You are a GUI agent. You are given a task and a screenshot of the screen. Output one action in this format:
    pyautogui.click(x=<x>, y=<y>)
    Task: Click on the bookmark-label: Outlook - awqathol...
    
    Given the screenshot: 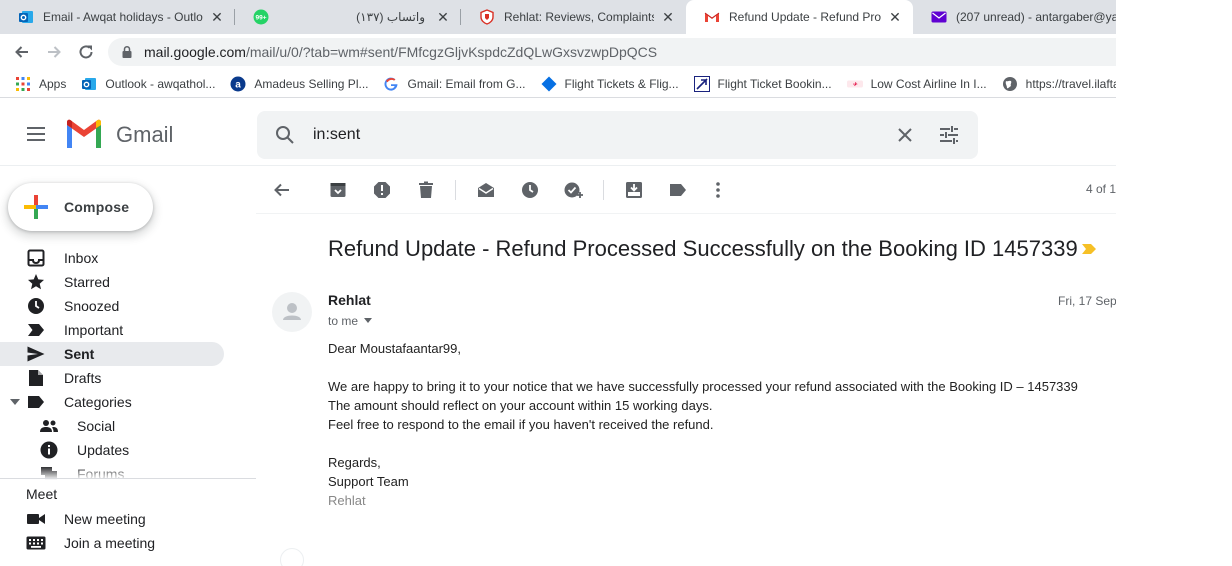 What is the action you would take?
    pyautogui.click(x=160, y=83)
    